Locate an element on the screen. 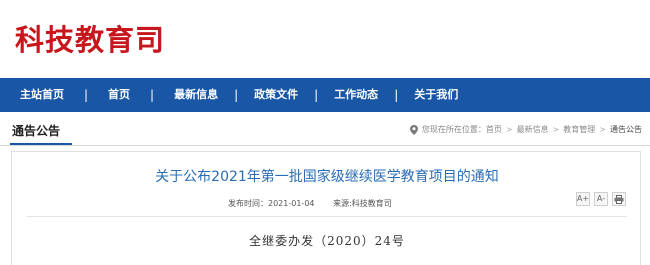 The height and width of the screenshot is (265, 650). breadcrumb-prefix: 您现在所在位置： is located at coordinates (453, 129).